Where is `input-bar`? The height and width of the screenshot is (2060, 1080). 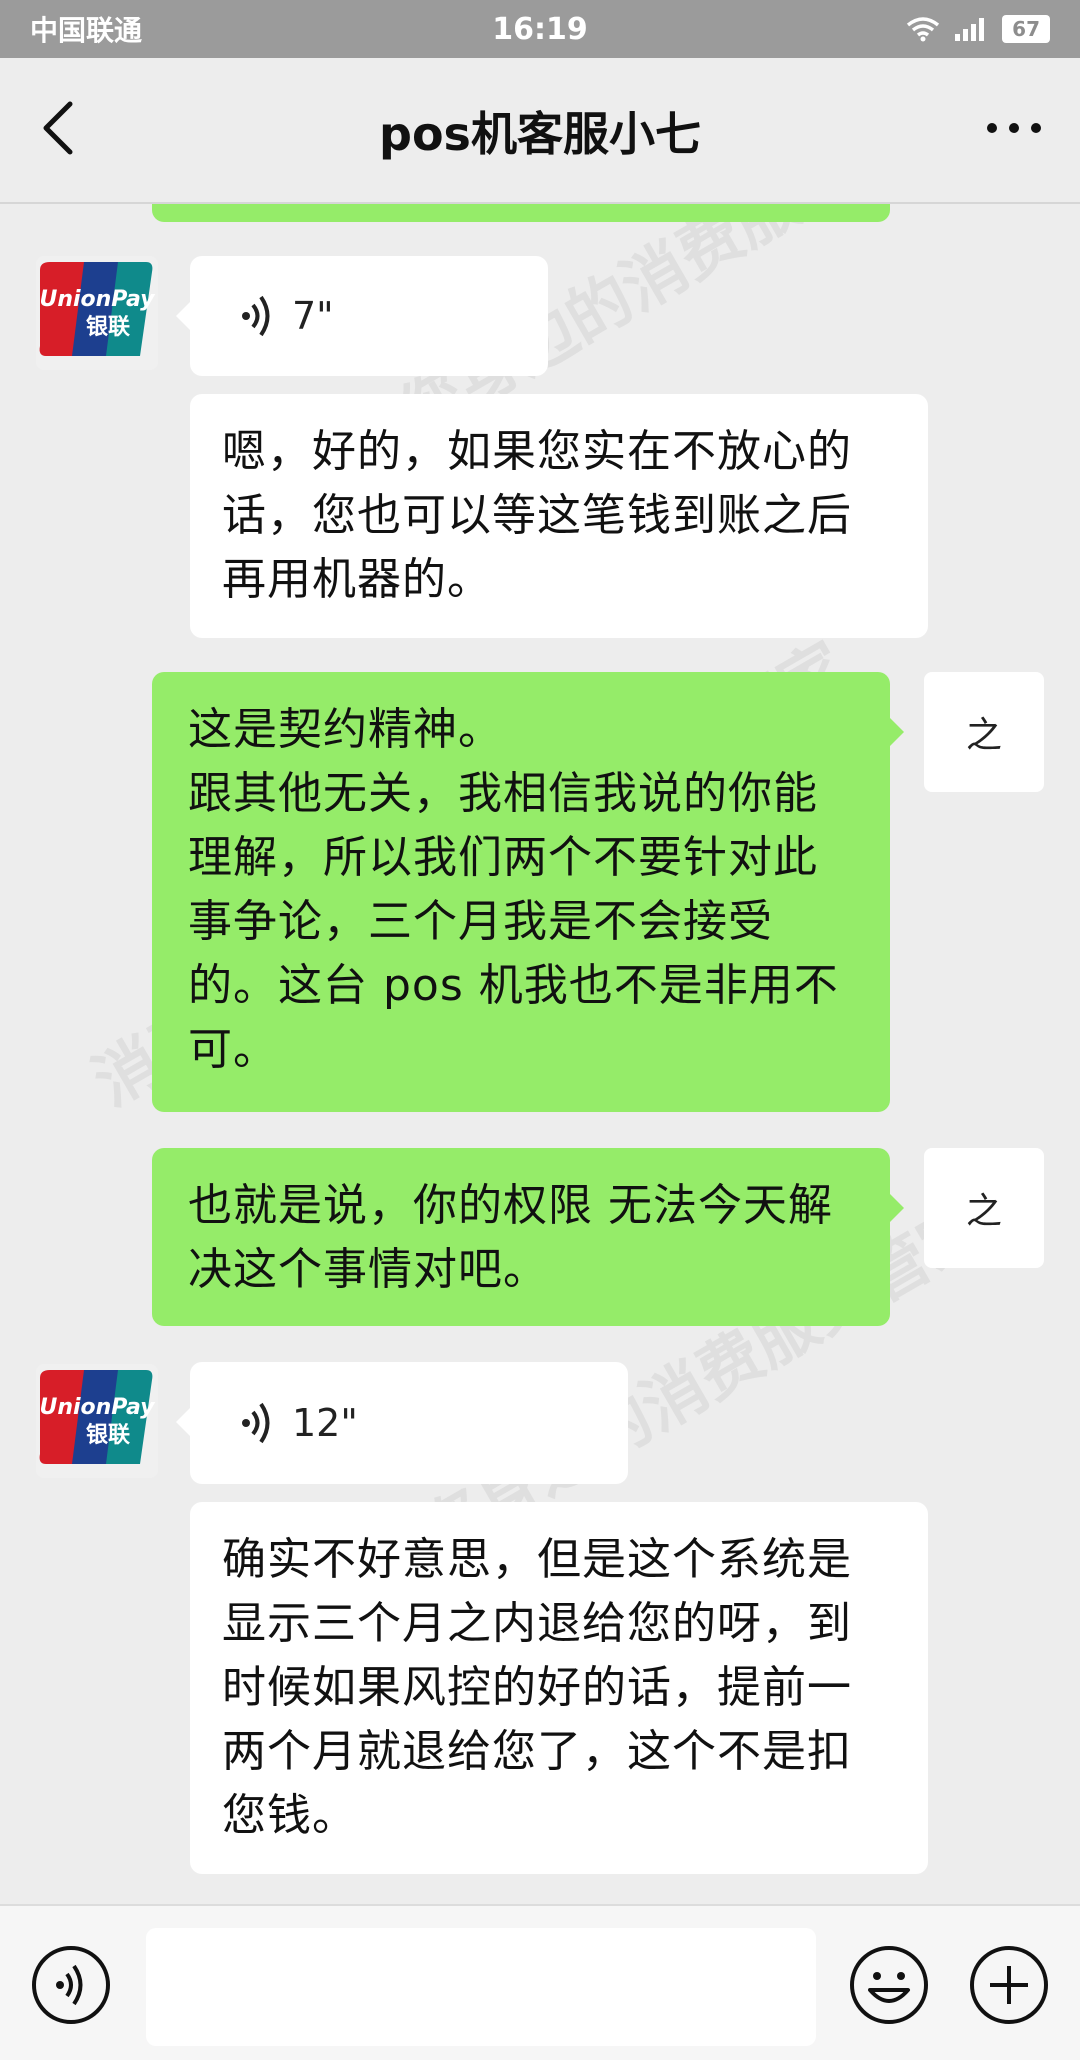
input-bar is located at coordinates (540, 1982).